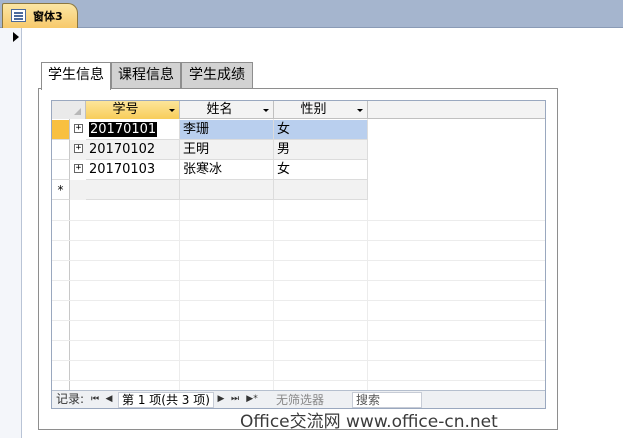 Image resolution: width=623 pixels, height=438 pixels. What do you see at coordinates (61, 190) in the screenshot?
I see `new-record-marker: *` at bounding box center [61, 190].